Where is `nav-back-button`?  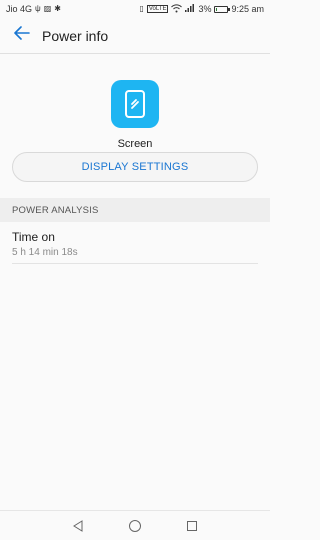 nav-back-button is located at coordinates (78, 526).